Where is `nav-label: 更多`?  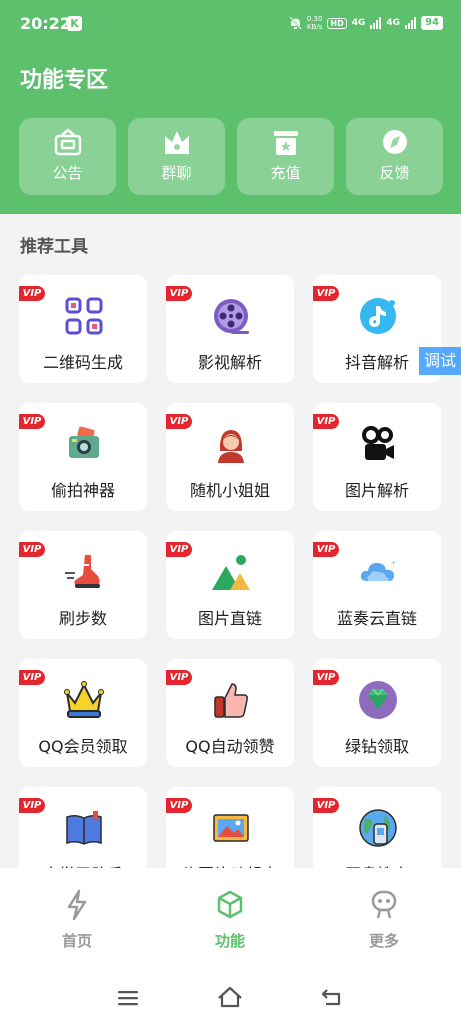
nav-label: 更多 is located at coordinates (383, 941).